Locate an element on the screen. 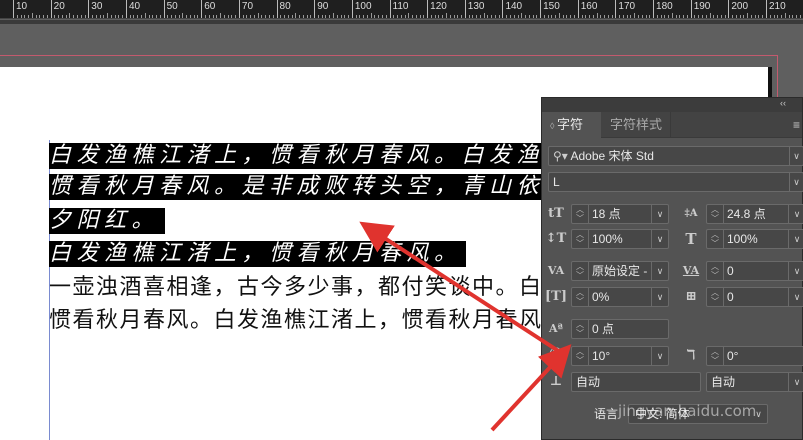  collapse-icon: ‹‹ is located at coordinates (783, 103).